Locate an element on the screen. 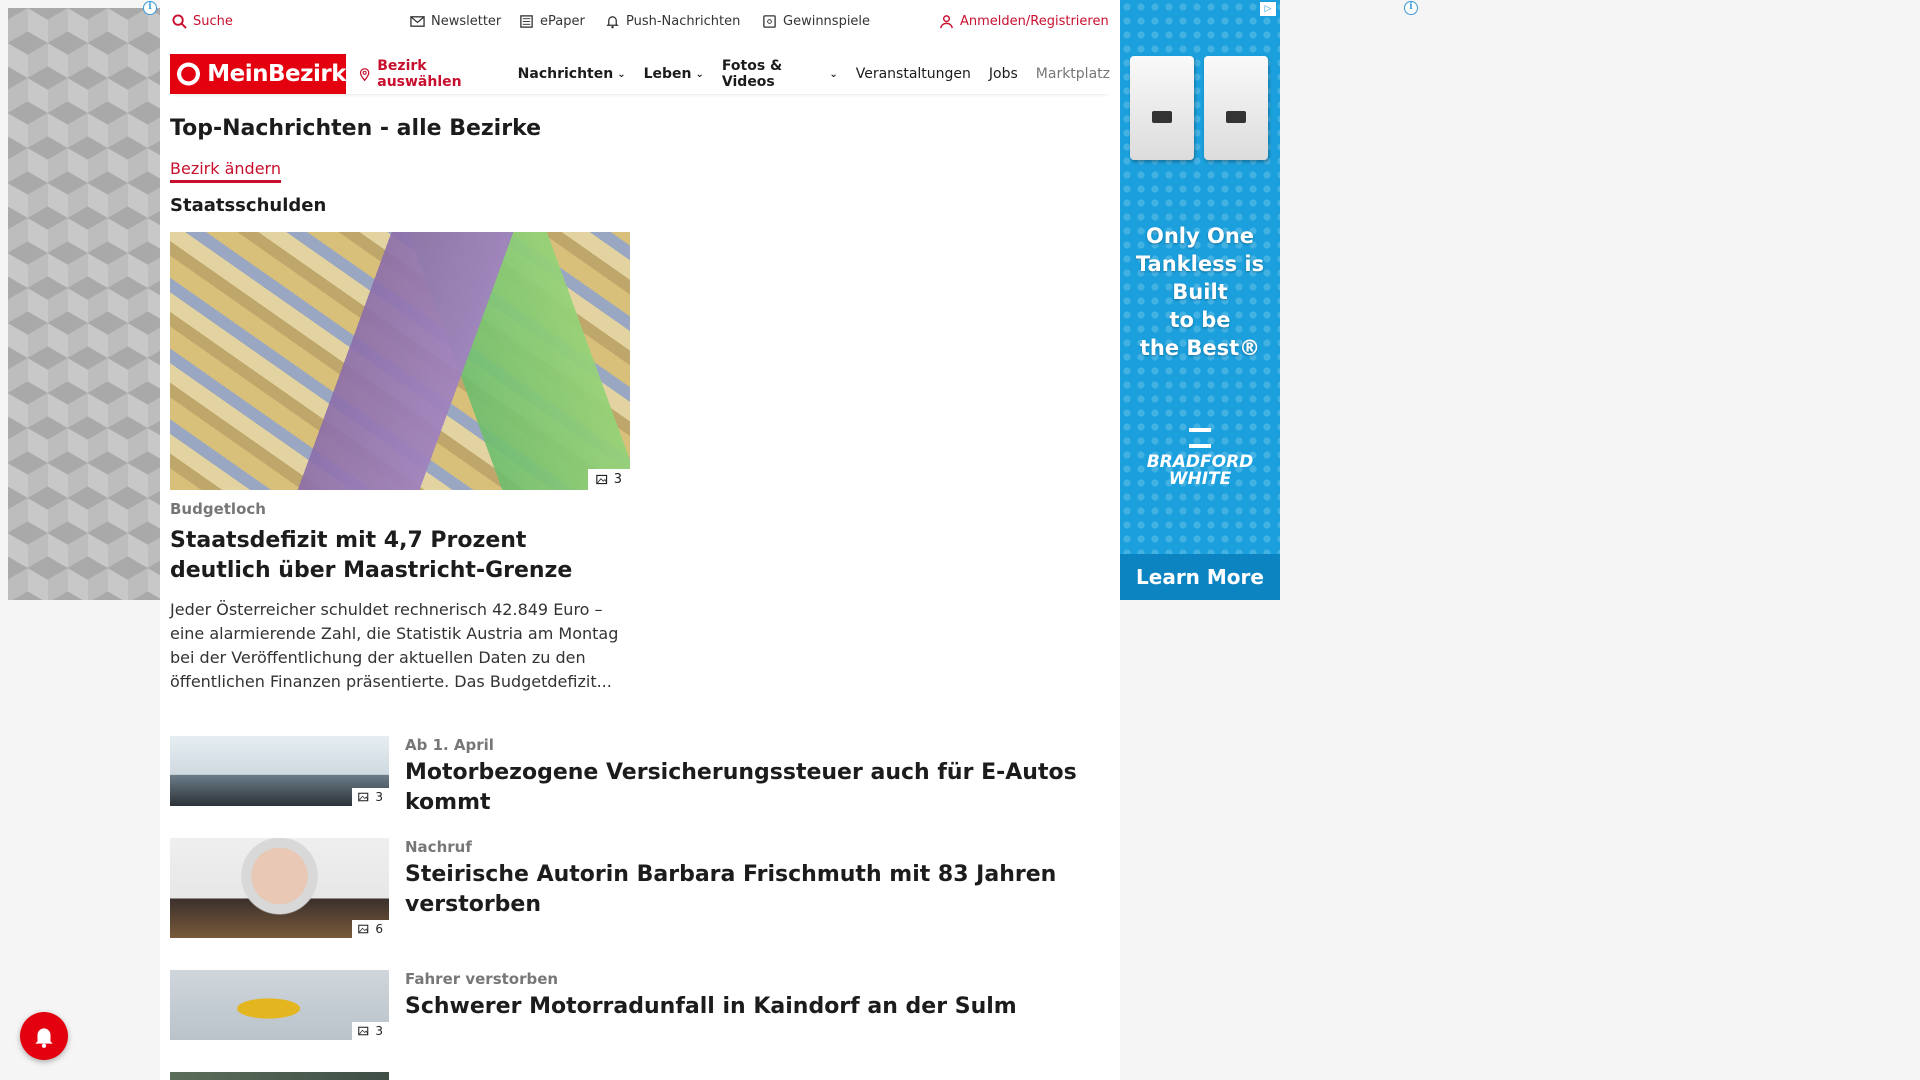 This screenshot has height=1080, width=1920. nav-item-label: Veranstaltungen is located at coordinates (913, 74).